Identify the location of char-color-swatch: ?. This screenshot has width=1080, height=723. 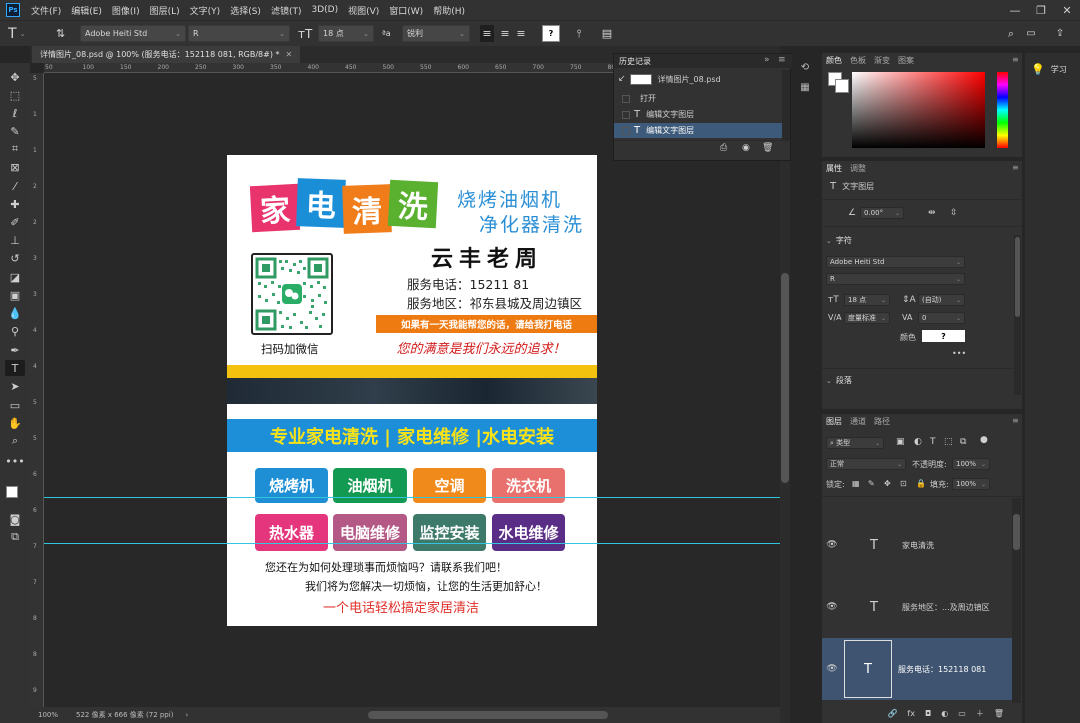
(943, 336).